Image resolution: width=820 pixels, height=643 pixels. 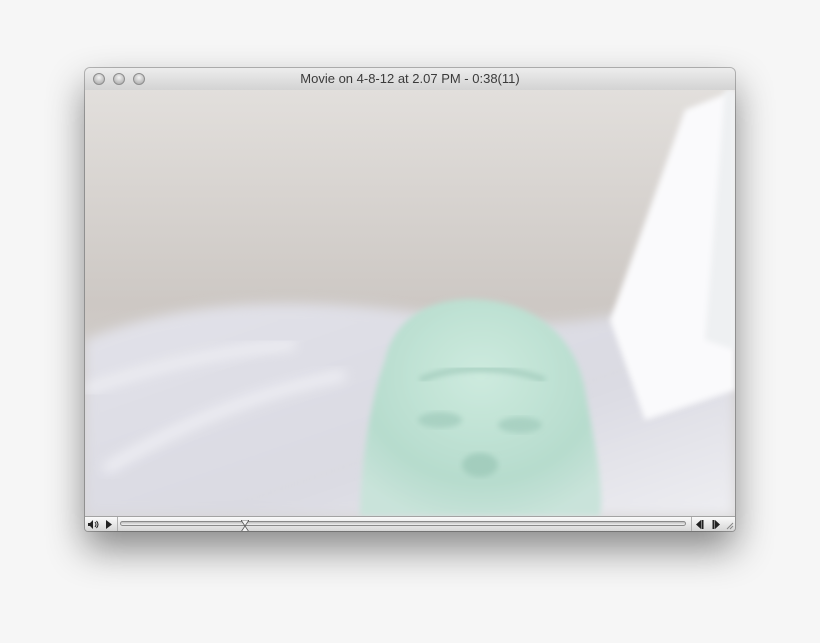 What do you see at coordinates (729, 525) in the screenshot?
I see `resize-grip-icon` at bounding box center [729, 525].